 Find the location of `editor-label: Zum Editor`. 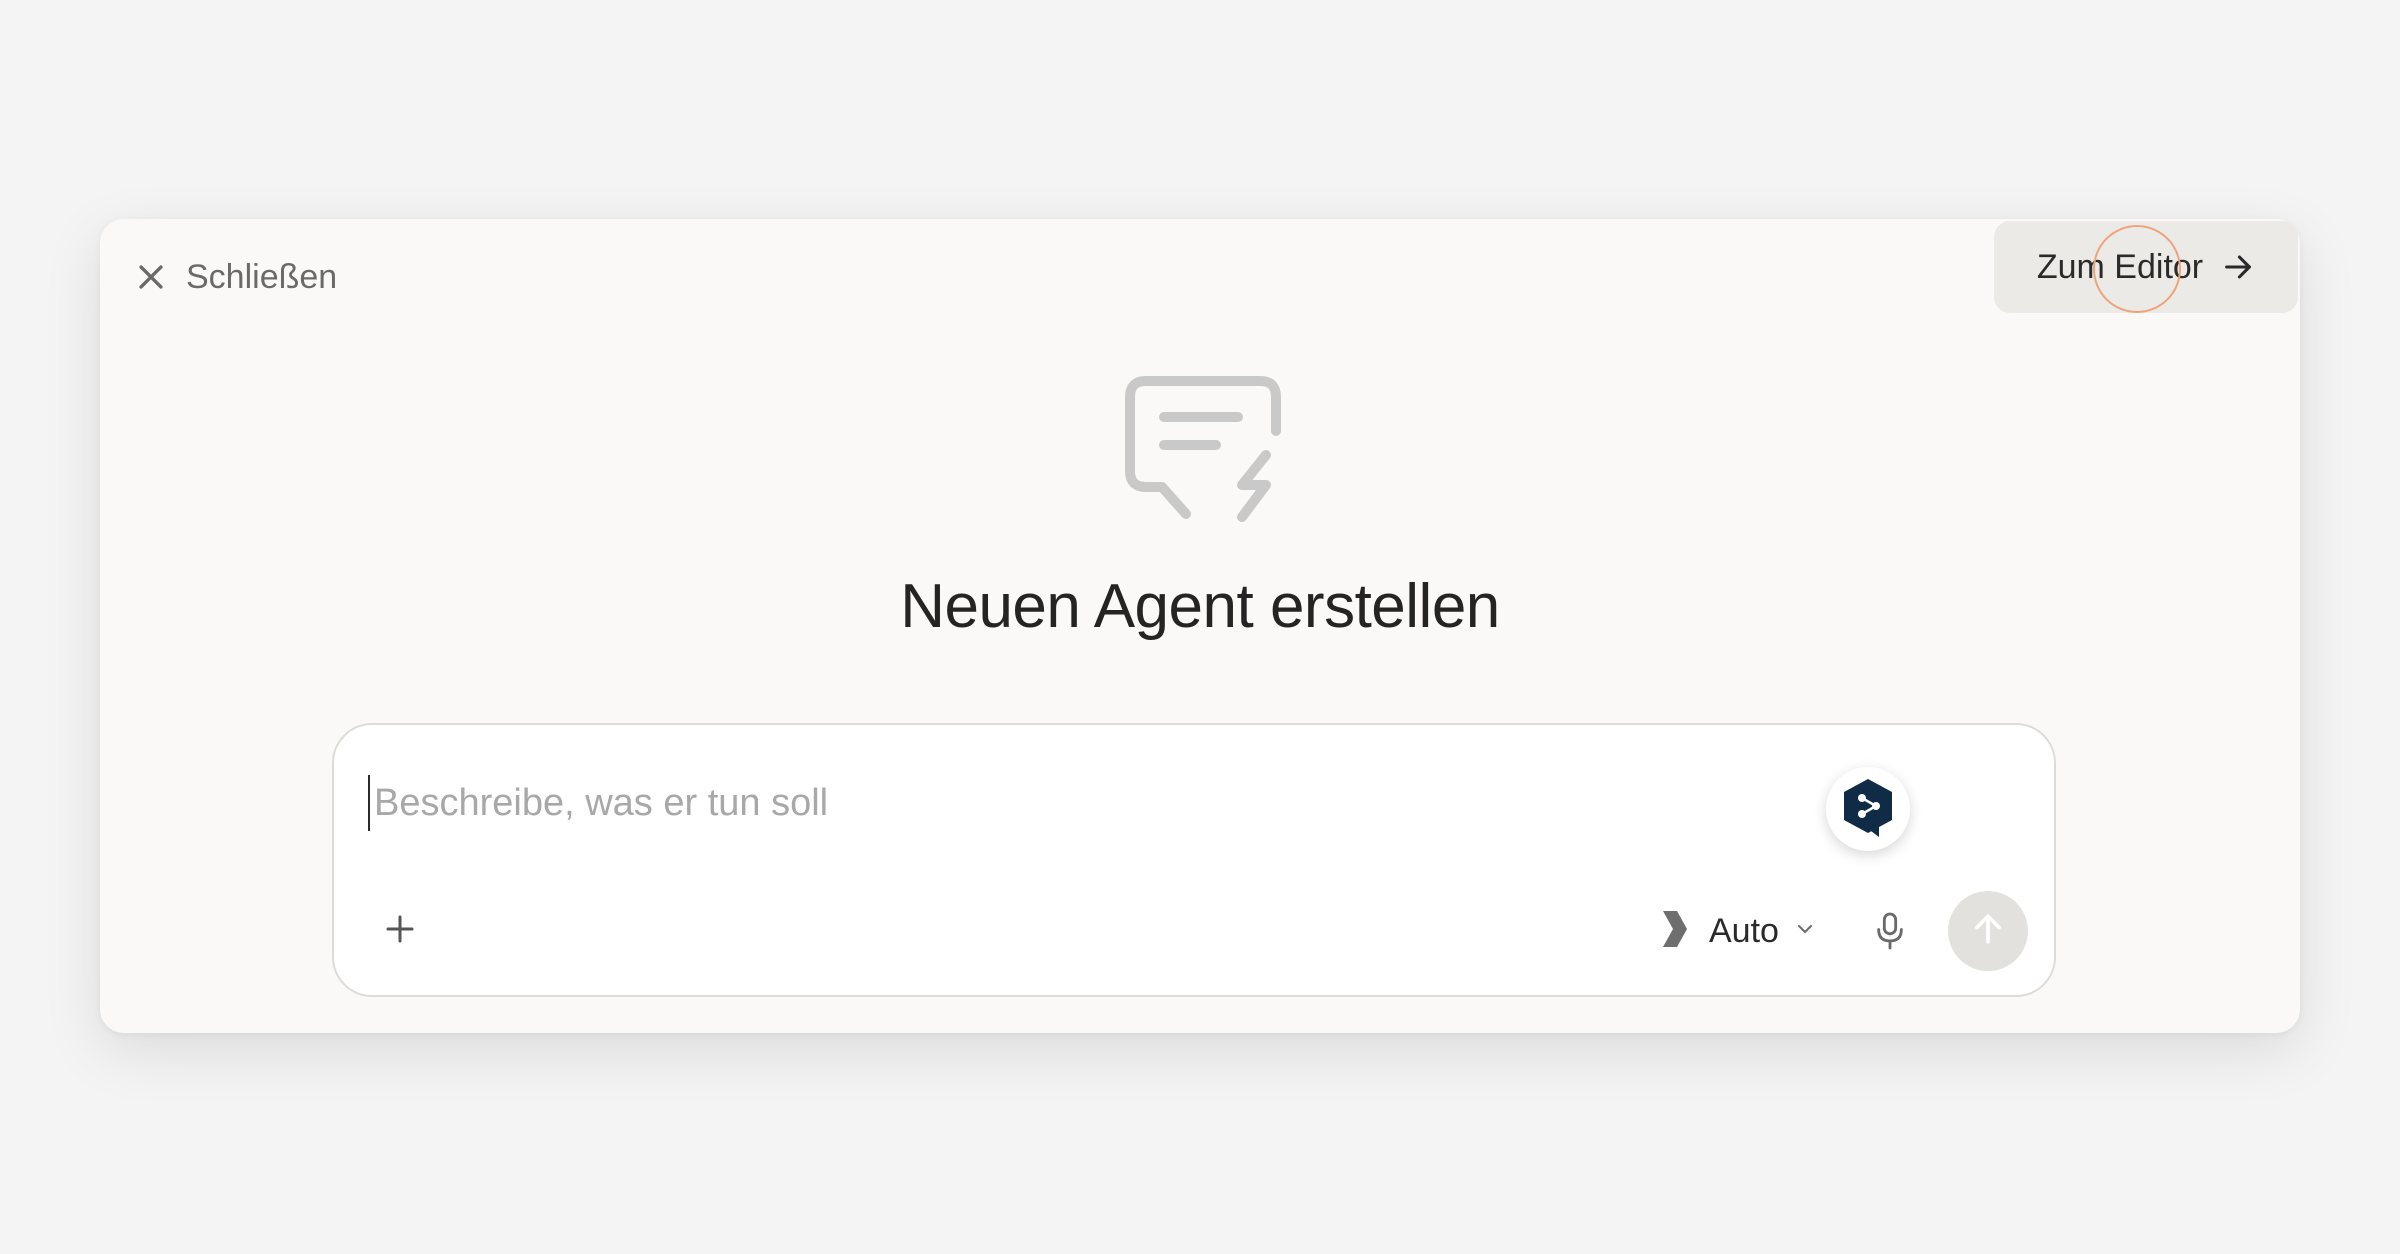

editor-label: Zum Editor is located at coordinates (2120, 266).